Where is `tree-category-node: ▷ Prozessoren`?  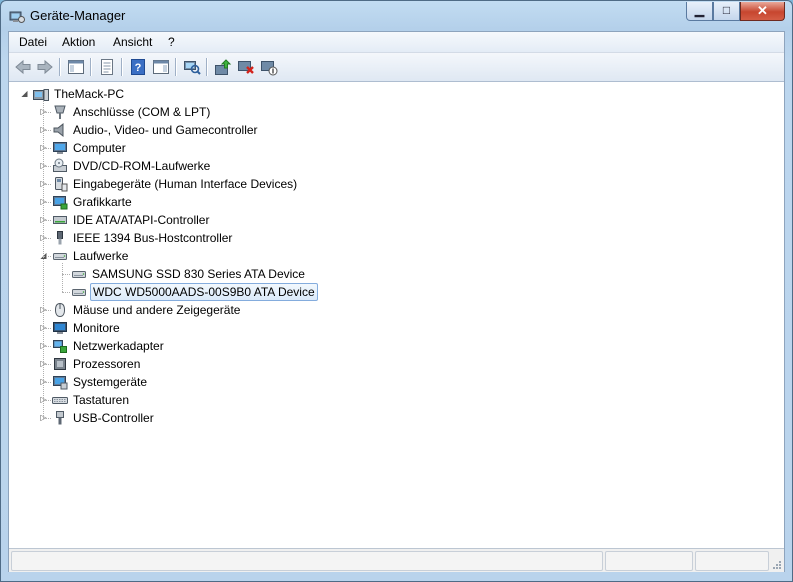
tree-category-node: ▷ Prozessoren is located at coordinates (396, 364).